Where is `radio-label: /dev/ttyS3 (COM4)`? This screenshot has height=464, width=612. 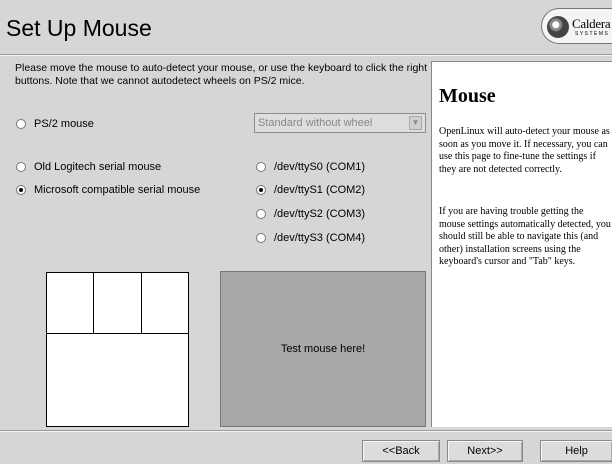 radio-label: /dev/ttyS3 (COM4) is located at coordinates (320, 238).